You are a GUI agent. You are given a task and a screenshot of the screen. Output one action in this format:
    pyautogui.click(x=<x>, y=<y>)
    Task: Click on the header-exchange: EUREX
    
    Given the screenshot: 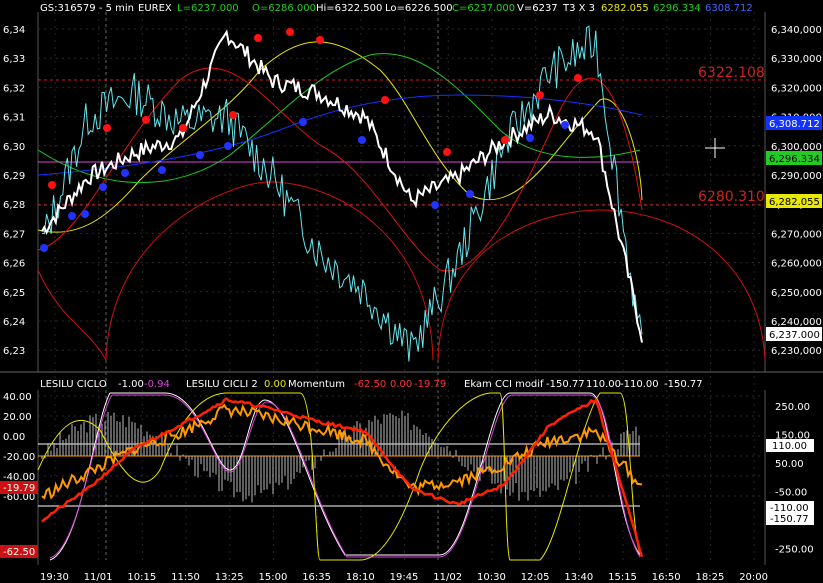 What is the action you would take?
    pyautogui.click(x=155, y=8)
    